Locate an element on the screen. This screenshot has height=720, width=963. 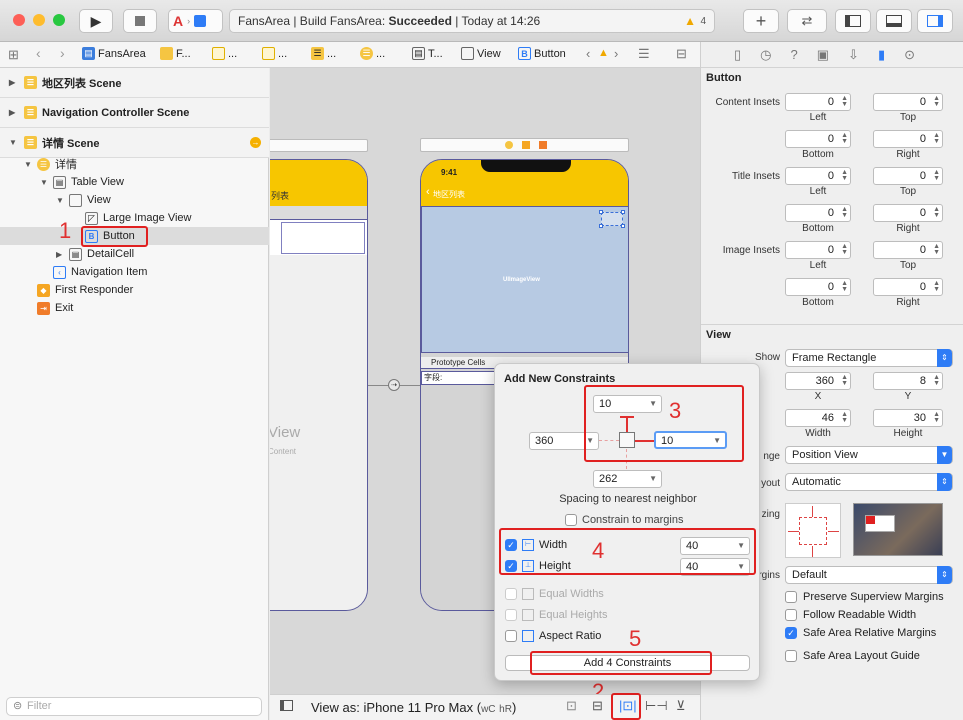
help-inspector-icon: ? is located at coordinates (794, 54).